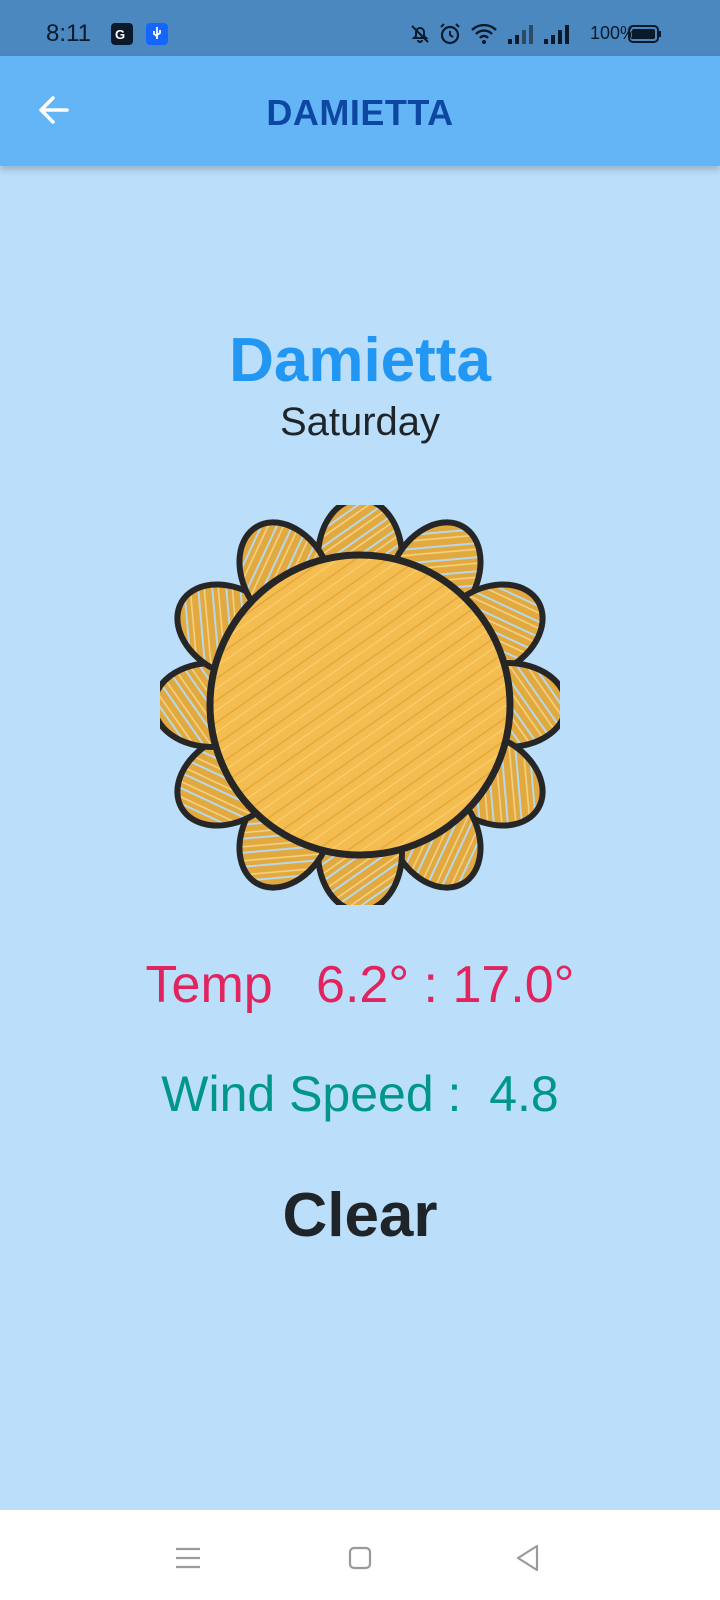 The height and width of the screenshot is (1600, 720). I want to click on status-bar: 8:11 G 100%, so click(360, 28).